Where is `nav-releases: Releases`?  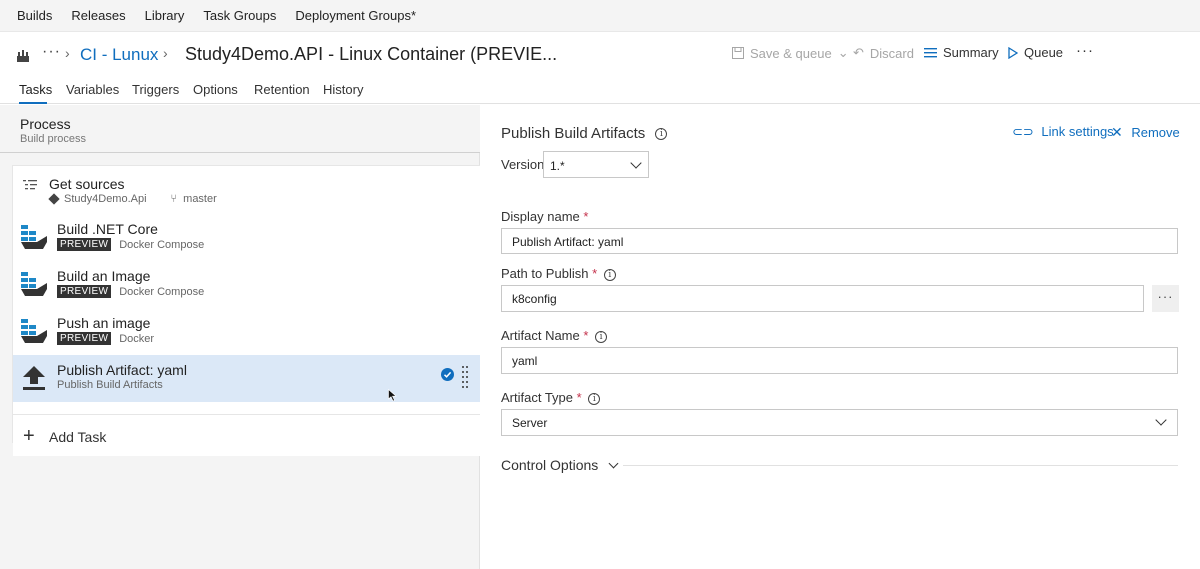 nav-releases: Releases is located at coordinates (98, 15).